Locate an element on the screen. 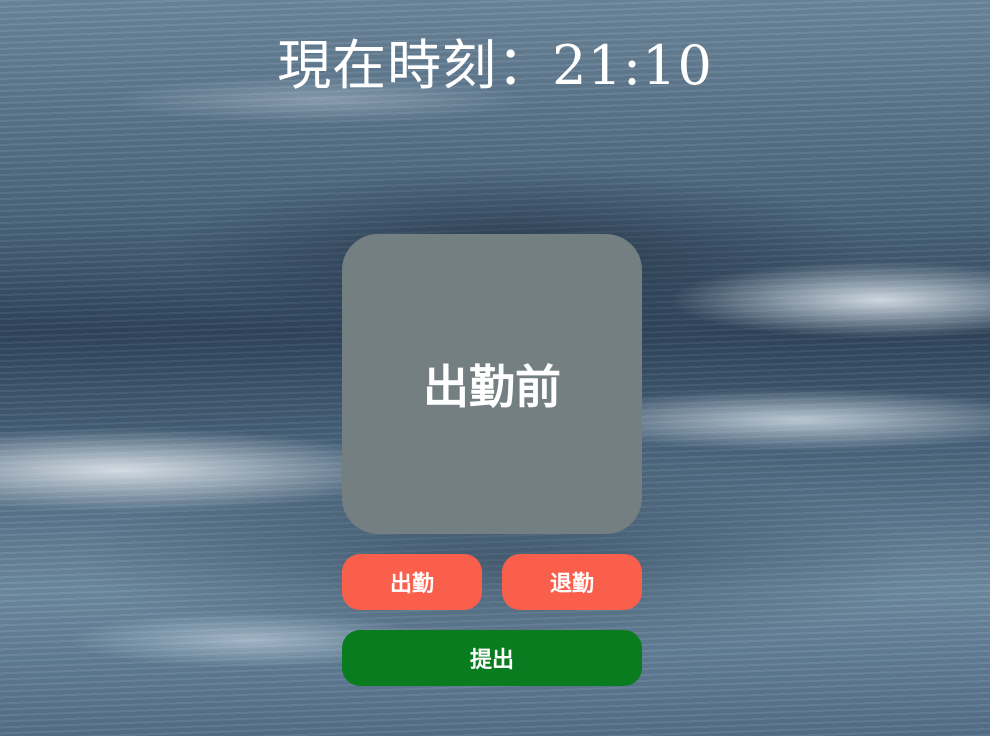  attendance-status-text: 出勤前 is located at coordinates (492, 387).